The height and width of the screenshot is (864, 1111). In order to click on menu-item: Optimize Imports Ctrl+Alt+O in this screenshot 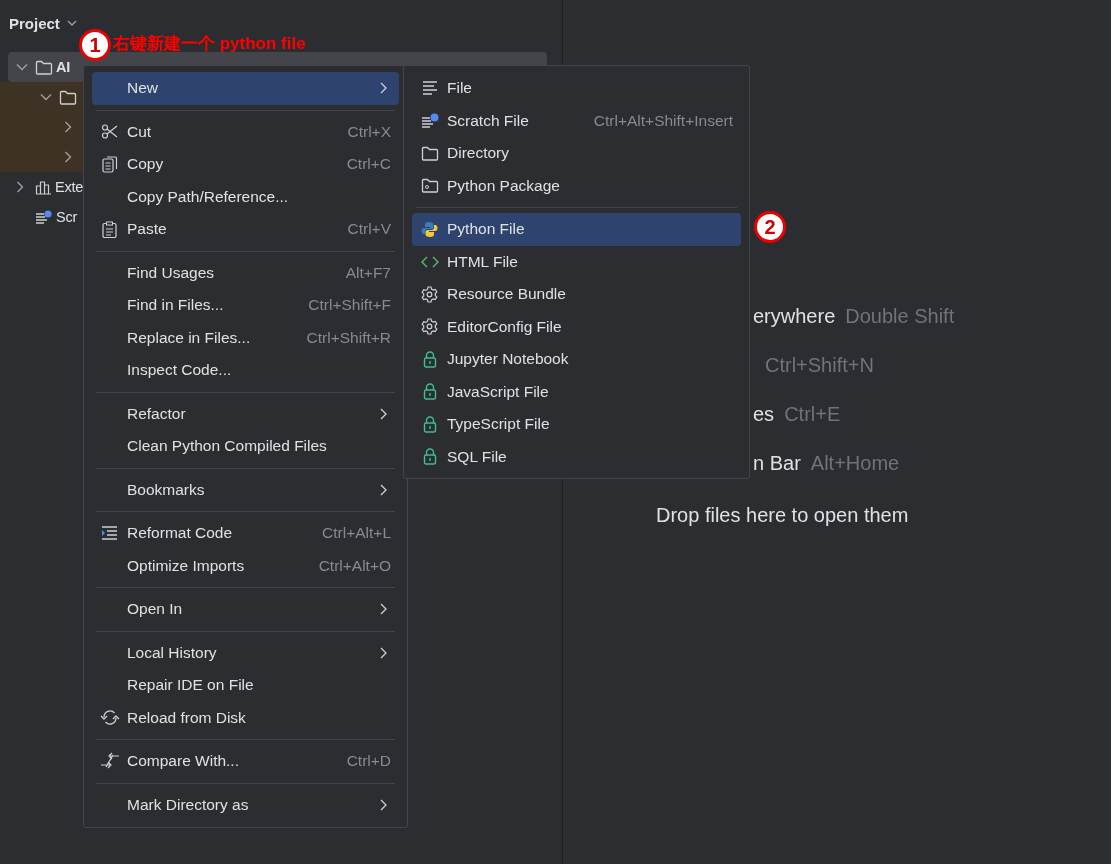, I will do `click(245, 565)`.